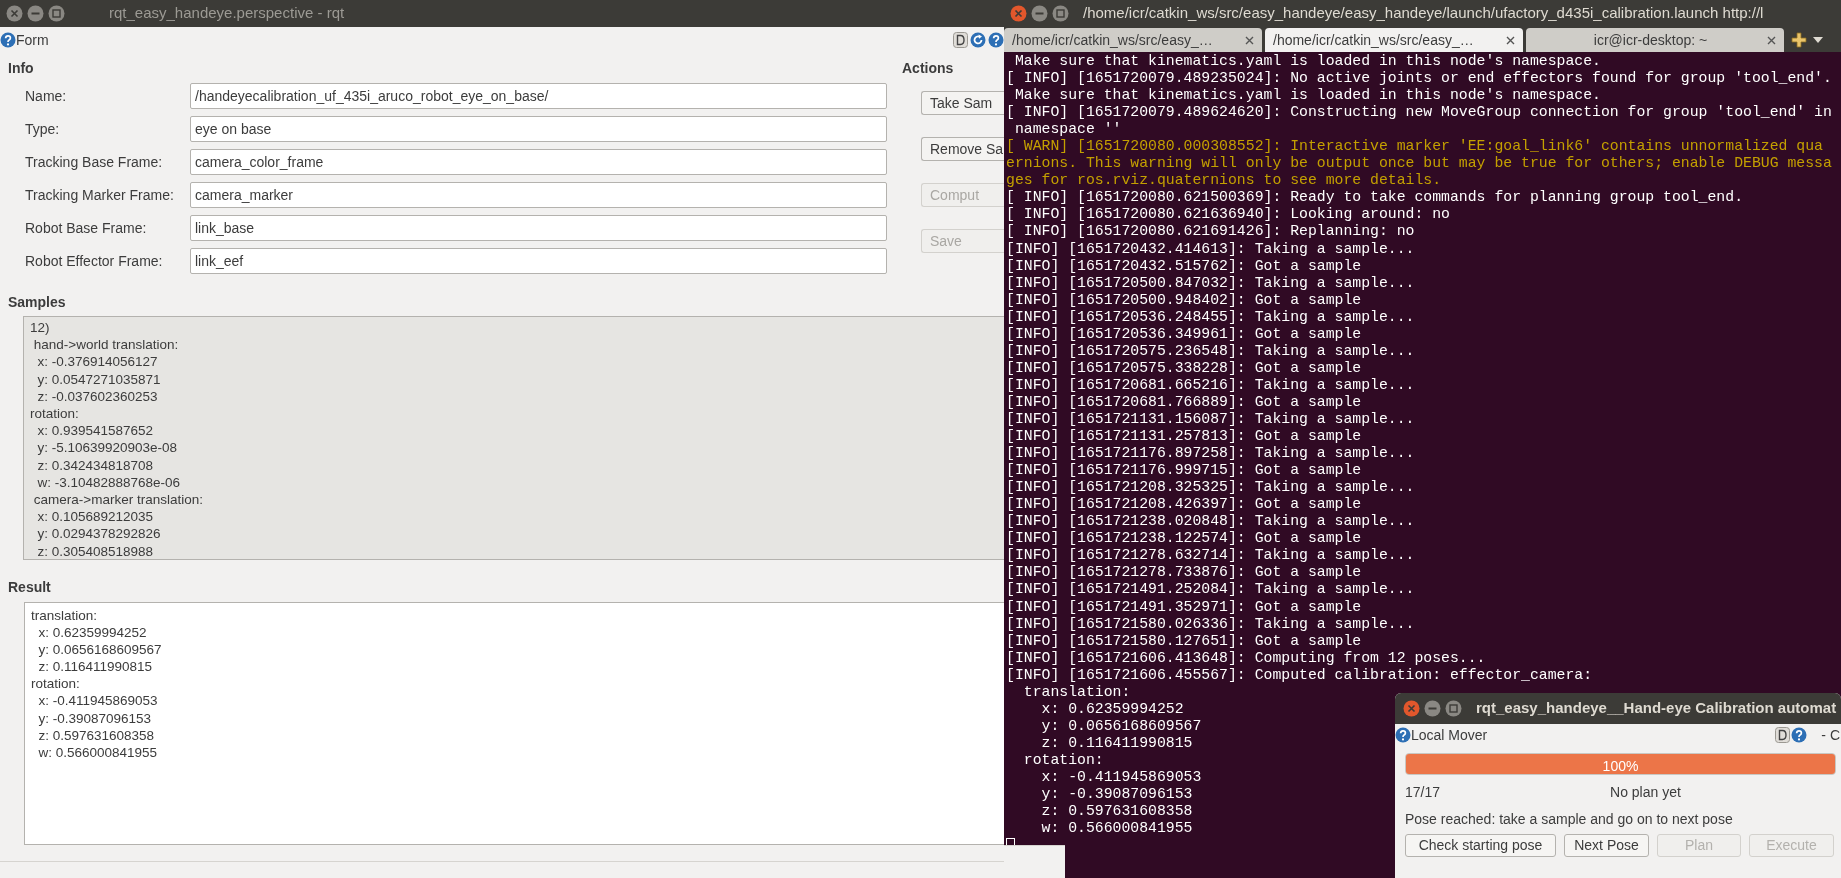 Image resolution: width=1841 pixels, height=878 pixels. What do you see at coordinates (1423, 792) in the screenshot?
I see `pose-counter: 17/17` at bounding box center [1423, 792].